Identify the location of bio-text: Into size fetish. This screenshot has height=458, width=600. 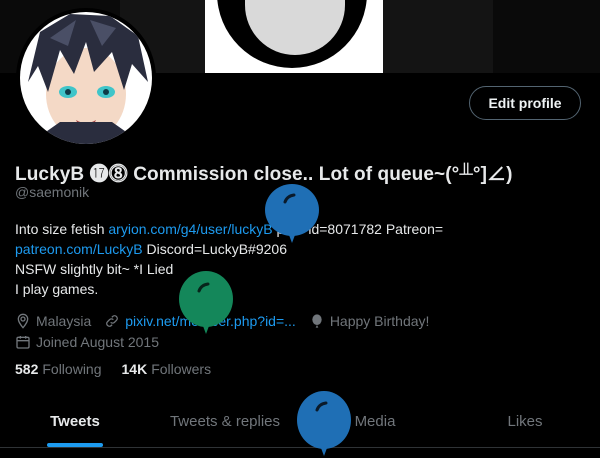
(62, 229).